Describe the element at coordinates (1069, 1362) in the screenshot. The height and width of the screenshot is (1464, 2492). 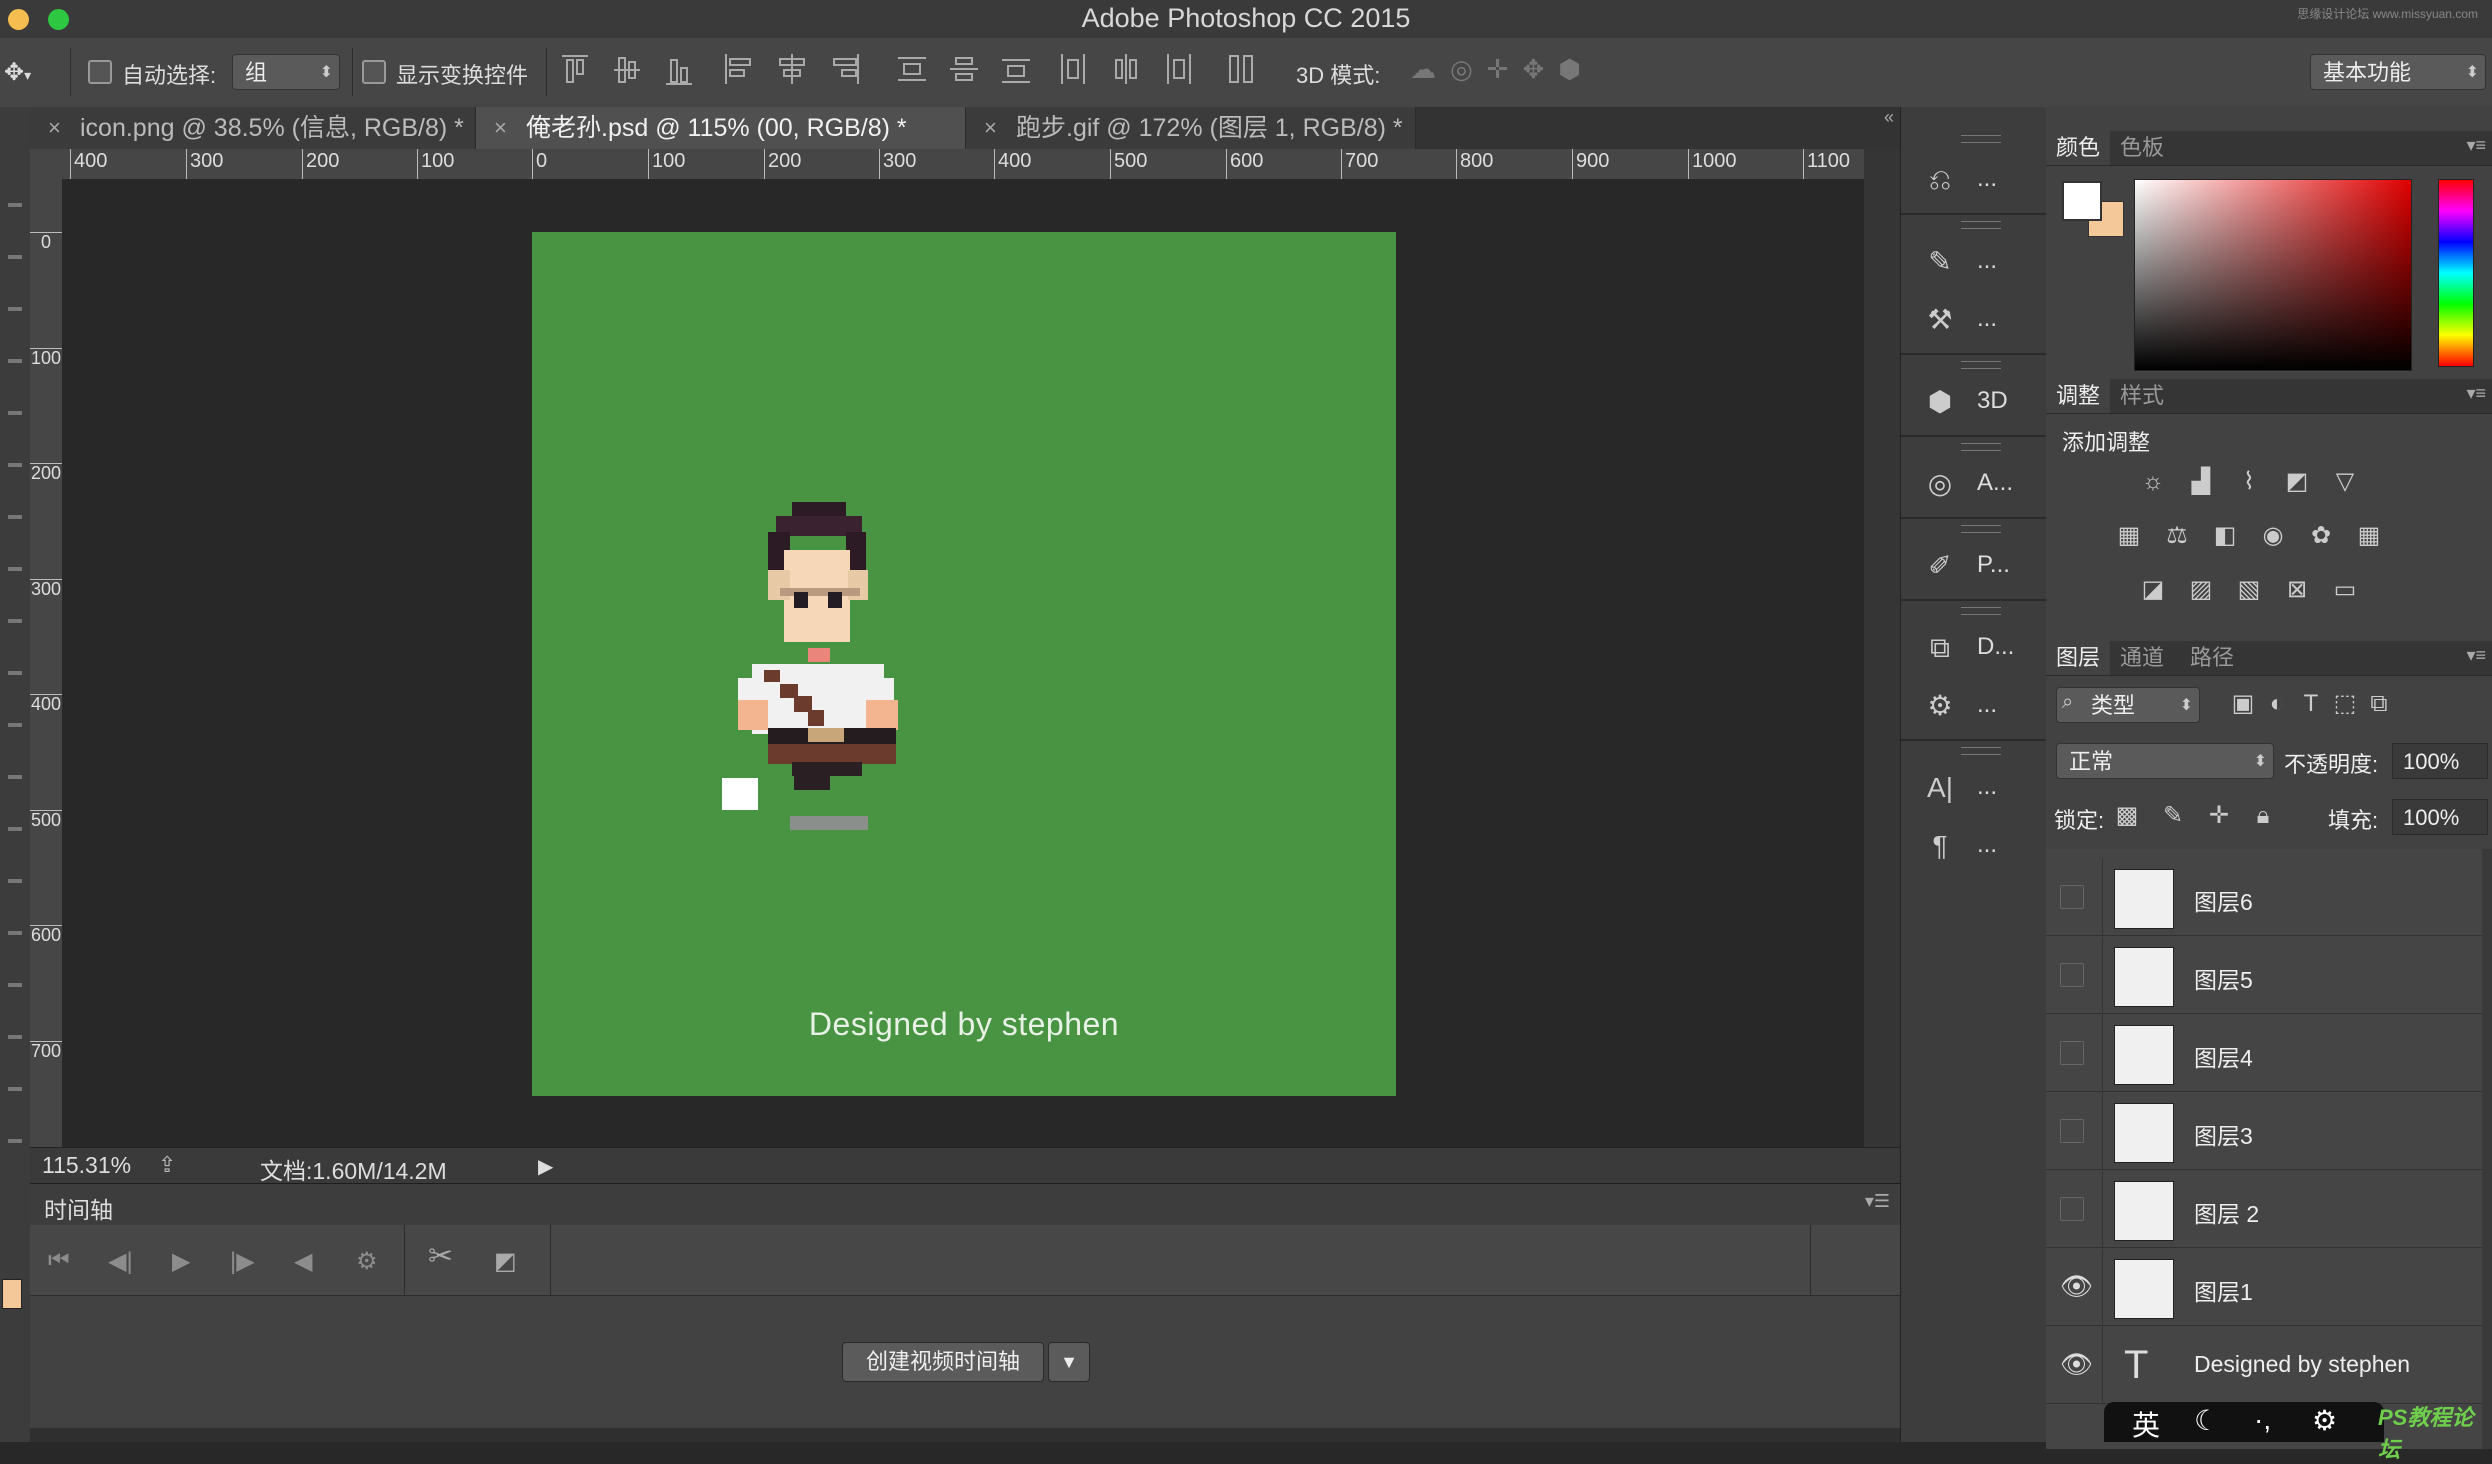
I see `timeline-mode-dropdown-icon: ▼` at that location.